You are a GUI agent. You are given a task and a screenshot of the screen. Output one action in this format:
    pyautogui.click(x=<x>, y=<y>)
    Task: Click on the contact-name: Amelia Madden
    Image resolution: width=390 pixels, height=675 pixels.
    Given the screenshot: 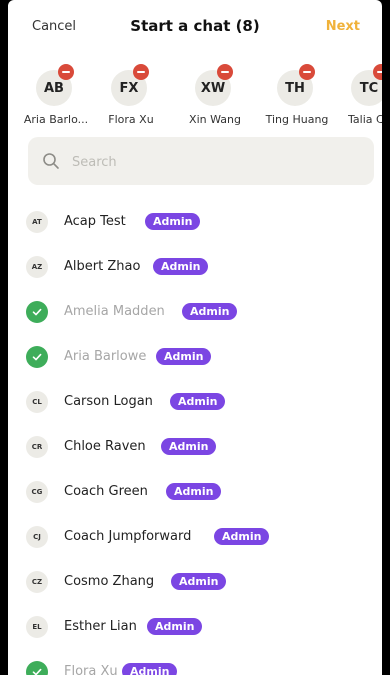 What is the action you would take?
    pyautogui.click(x=114, y=311)
    